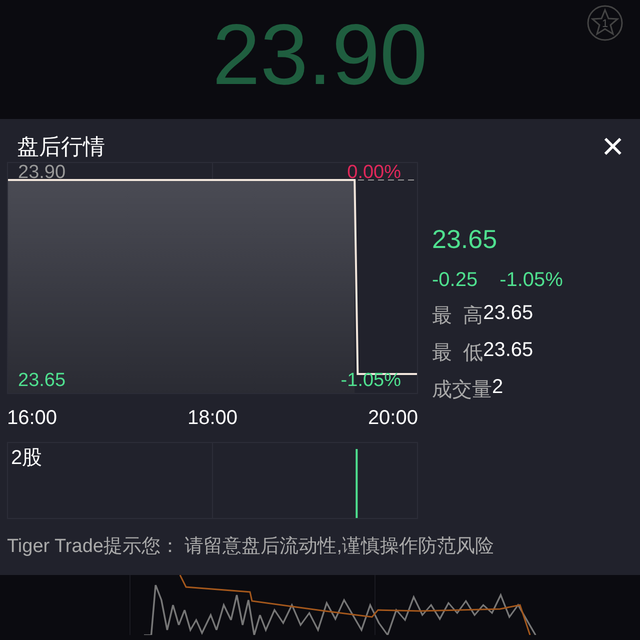 Image resolution: width=640 pixels, height=640 pixels. I want to click on volume-label: 2股, so click(26, 458).